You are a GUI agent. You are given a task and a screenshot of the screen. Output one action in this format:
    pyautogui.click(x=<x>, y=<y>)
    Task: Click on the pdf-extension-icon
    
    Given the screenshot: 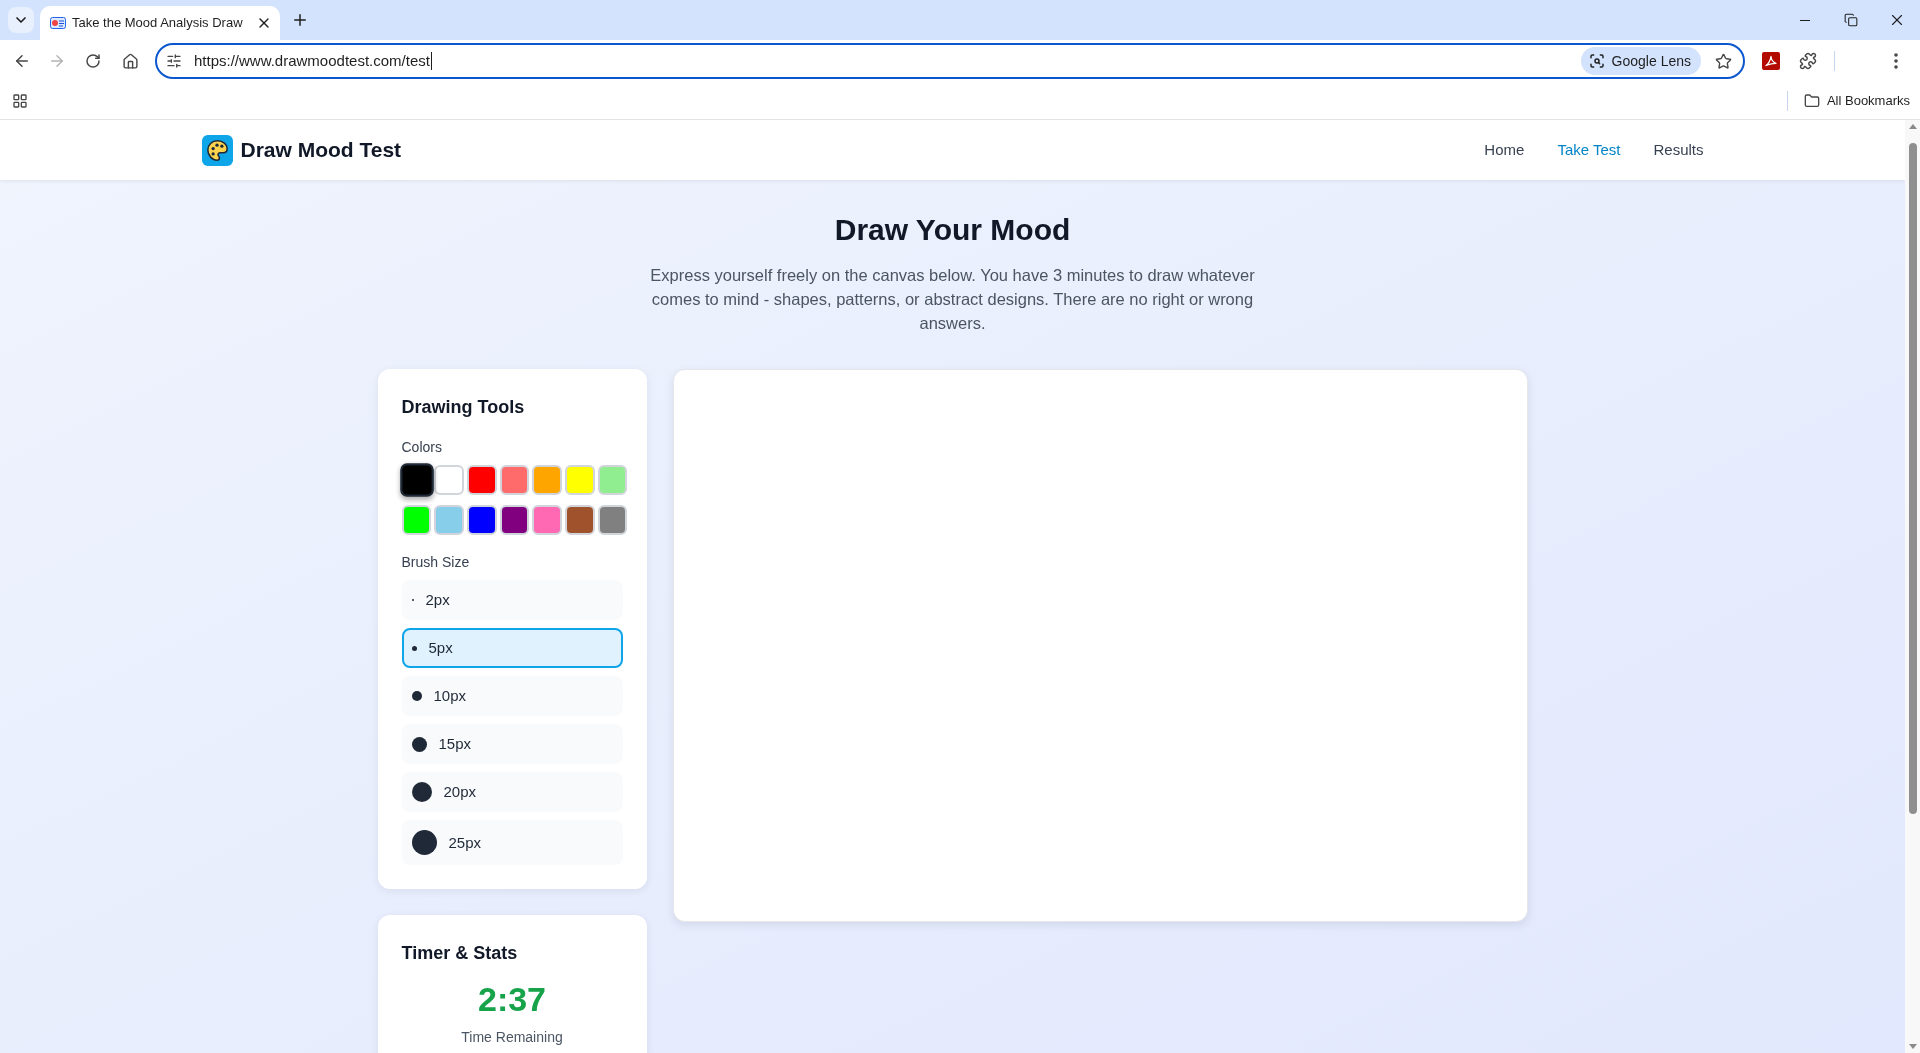 What is the action you would take?
    pyautogui.click(x=1771, y=61)
    